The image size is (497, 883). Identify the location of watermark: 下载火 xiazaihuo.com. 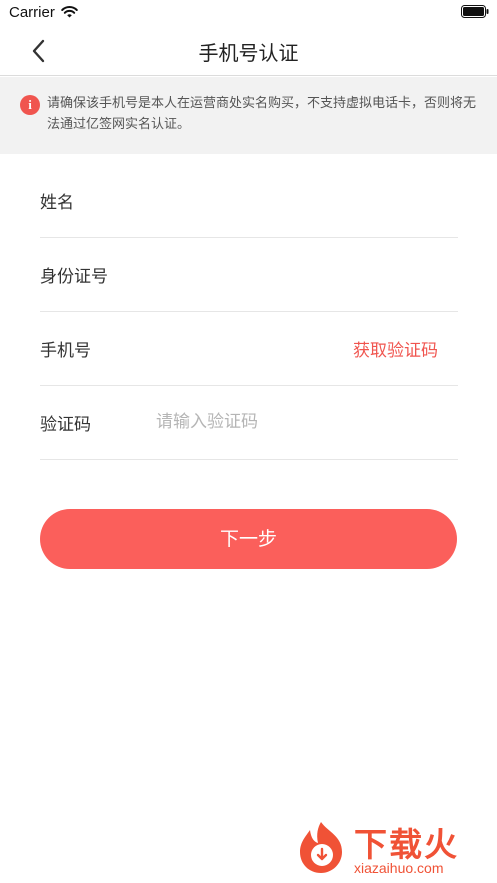
(392, 847).